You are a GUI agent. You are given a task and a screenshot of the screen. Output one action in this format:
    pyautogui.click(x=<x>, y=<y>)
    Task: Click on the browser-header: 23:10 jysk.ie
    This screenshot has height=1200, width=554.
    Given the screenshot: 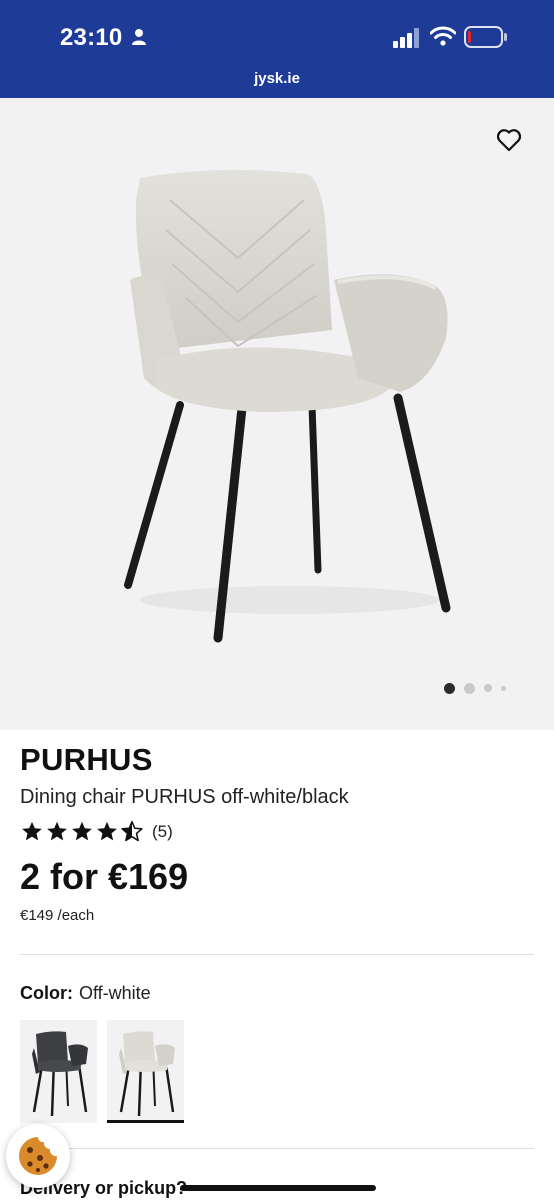 What is the action you would take?
    pyautogui.click(x=277, y=49)
    